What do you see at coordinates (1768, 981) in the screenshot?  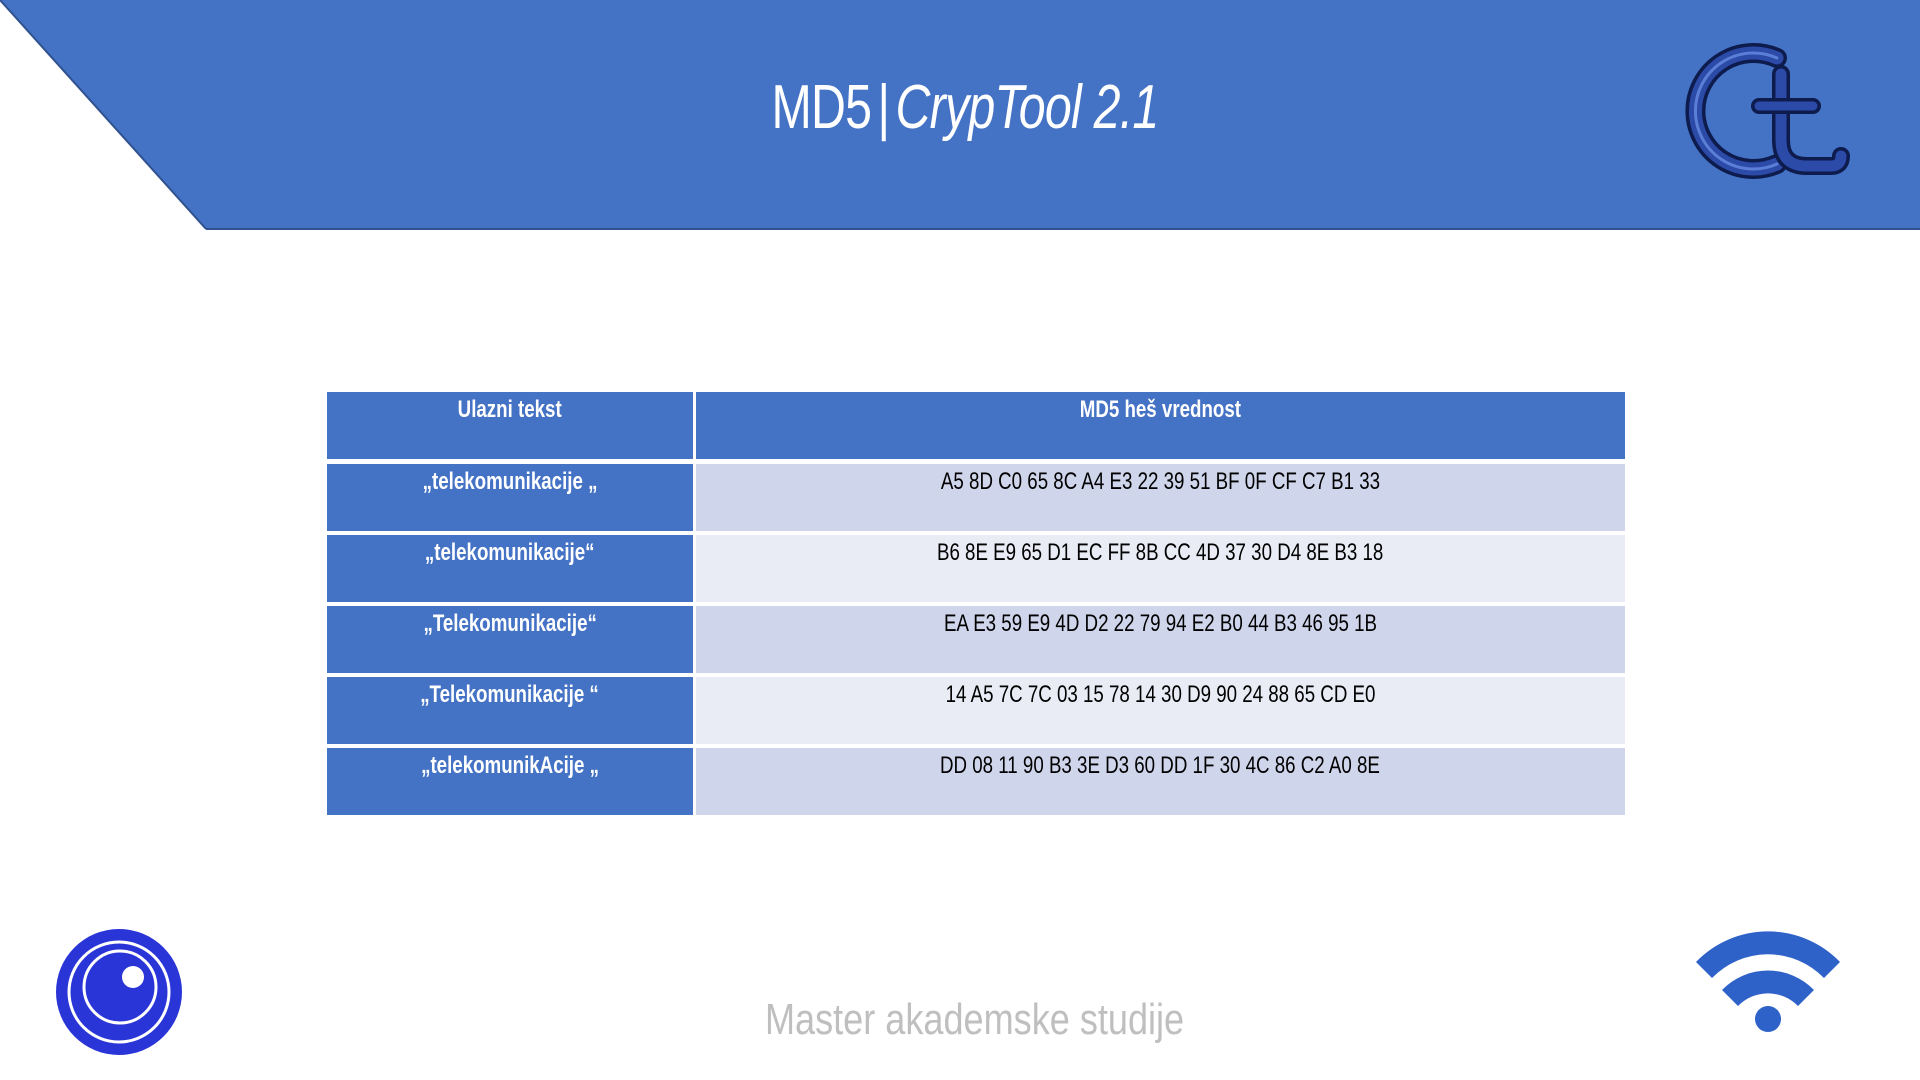 I see `wifi-icon` at bounding box center [1768, 981].